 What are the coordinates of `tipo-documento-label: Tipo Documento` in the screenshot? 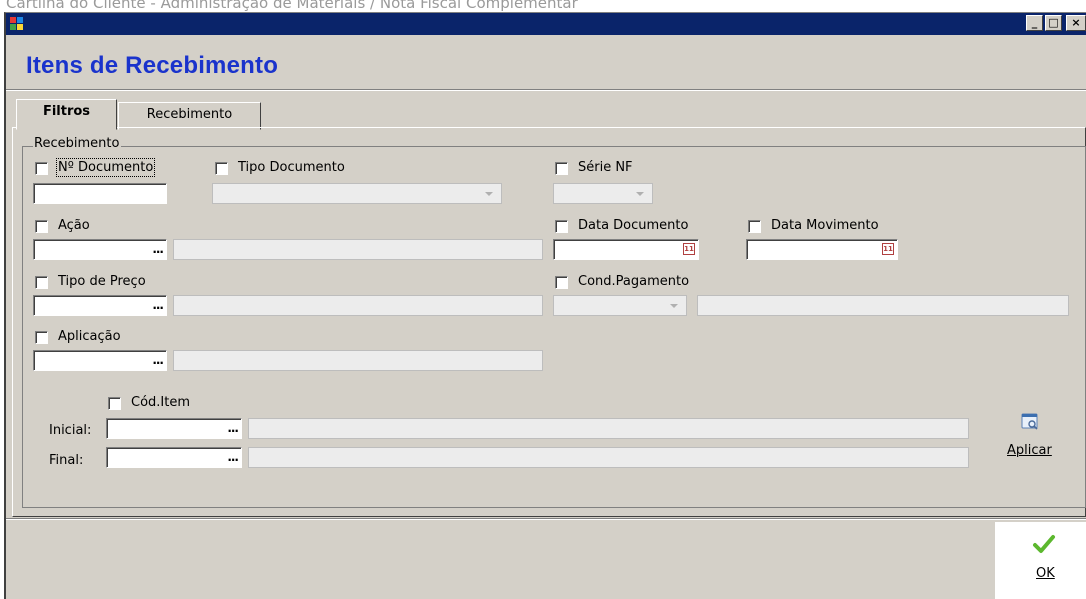 It's located at (291, 167).